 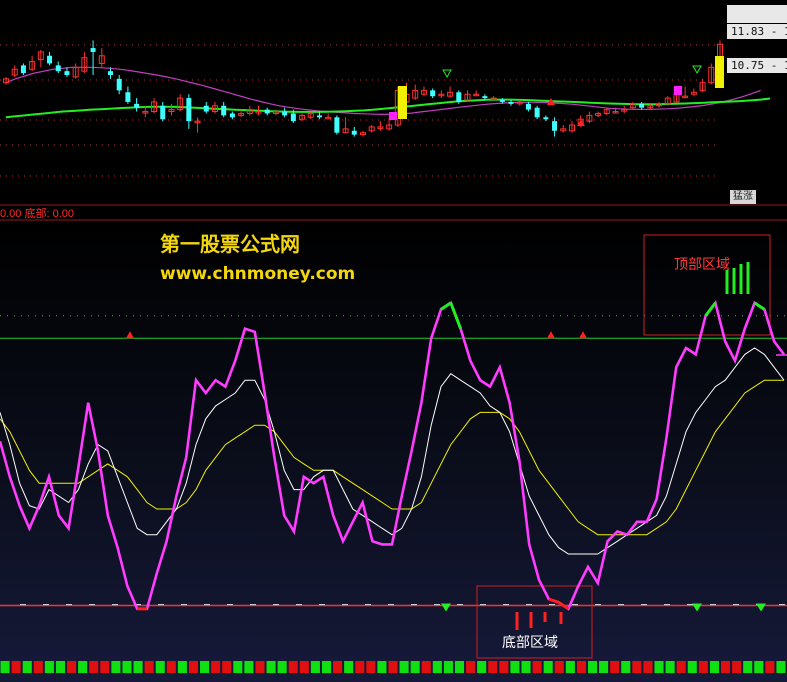 I want to click on watermark-site-url: www.chnmoney.com, so click(x=258, y=274).